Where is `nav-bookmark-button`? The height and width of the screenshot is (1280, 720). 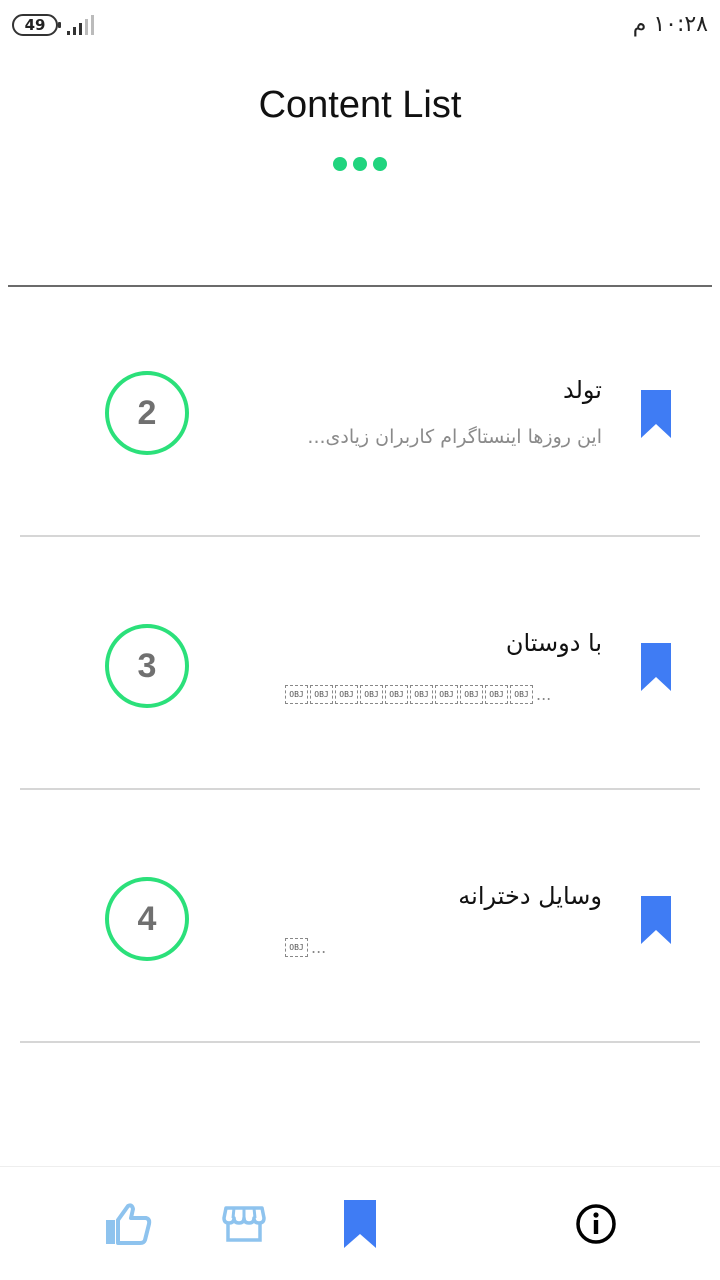
nav-bookmark-button is located at coordinates (360, 1223).